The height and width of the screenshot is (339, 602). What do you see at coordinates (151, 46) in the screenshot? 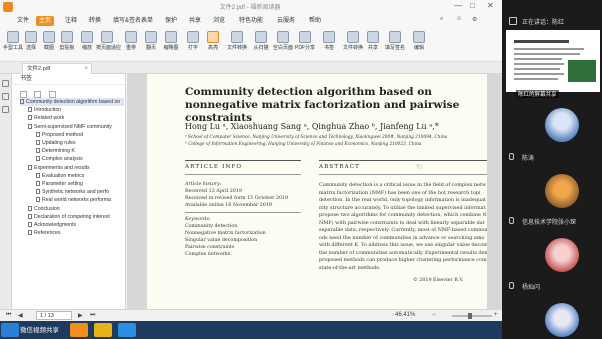
I see `tool-page-turn: 翻页` at bounding box center [151, 46].